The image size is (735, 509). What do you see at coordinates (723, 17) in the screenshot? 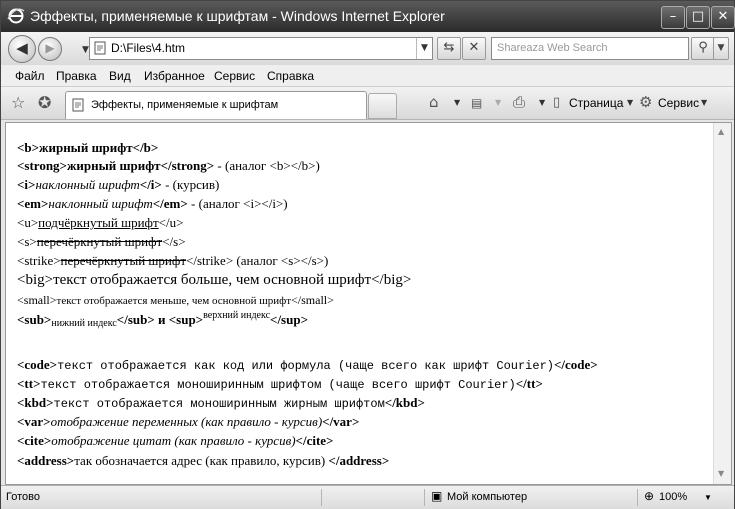
I see `close-button: ✕` at bounding box center [723, 17].